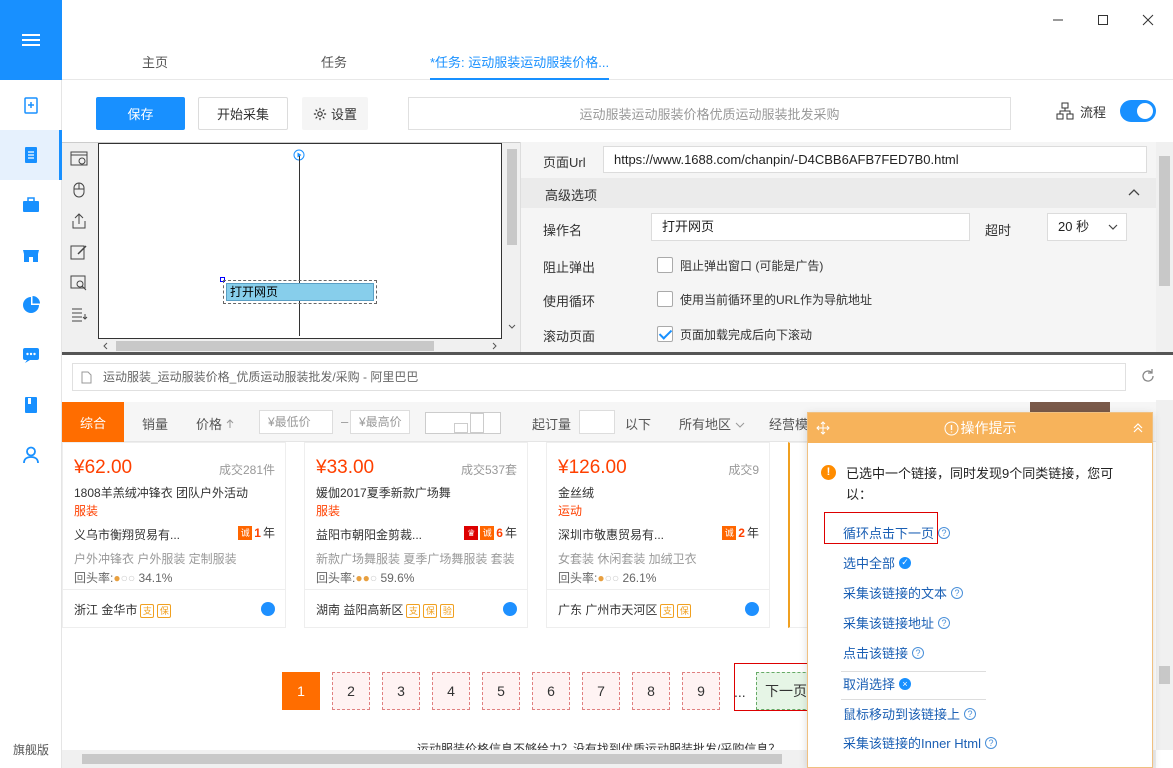 Image resolution: width=1173 pixels, height=768 pixels. Describe the element at coordinates (31, 355) in the screenshot. I see `sidebar-item-messages` at that location.